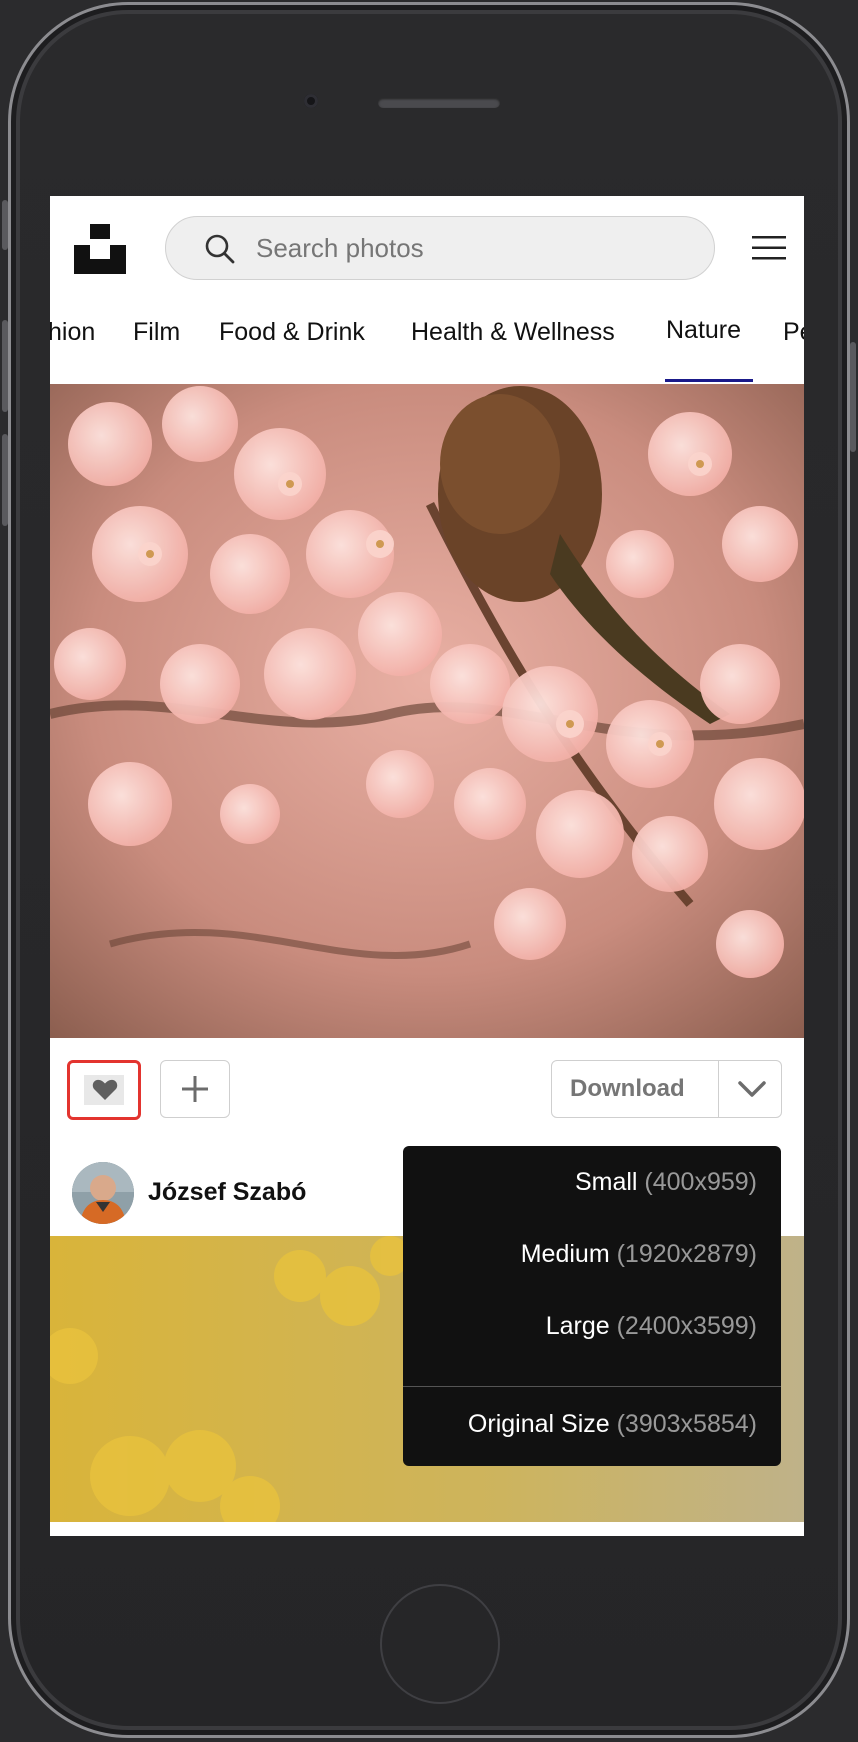  I want to click on download-divider, so click(718, 1089).